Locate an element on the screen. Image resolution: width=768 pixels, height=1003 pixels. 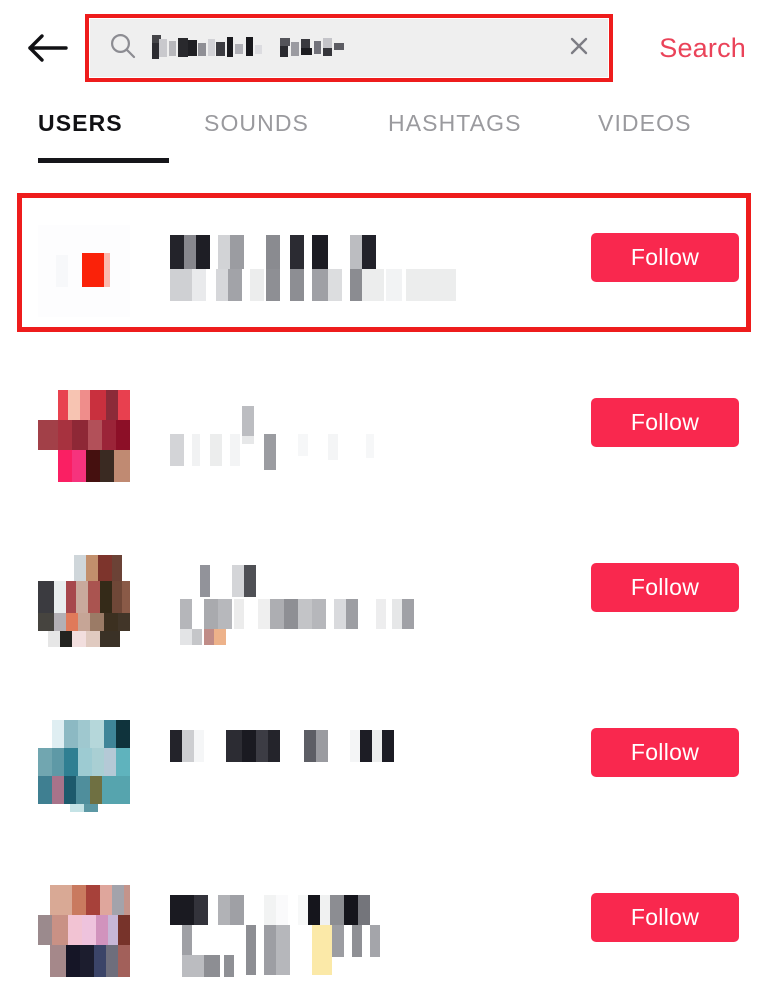
close-icon is located at coordinates (579, 48).